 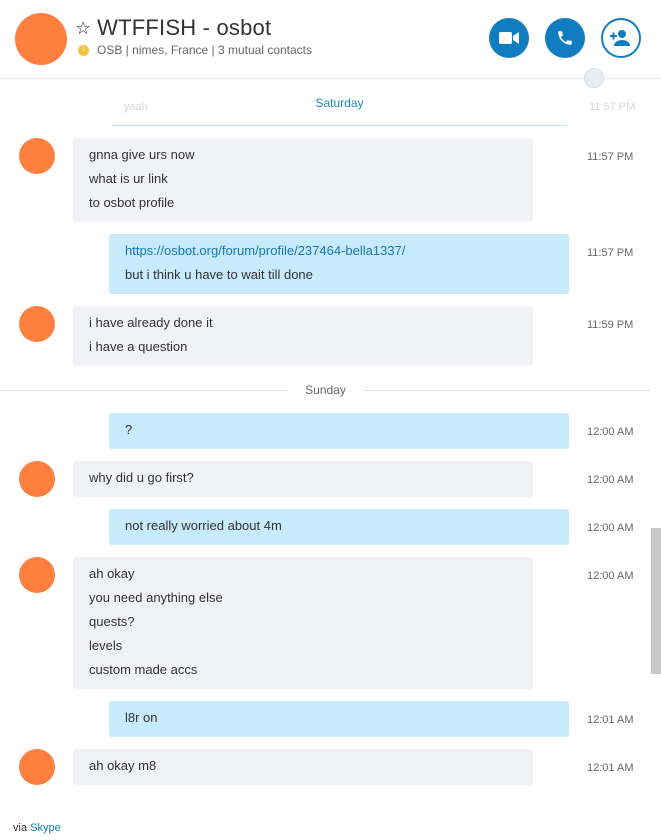 I want to click on audio-call-button, so click(x=565, y=38).